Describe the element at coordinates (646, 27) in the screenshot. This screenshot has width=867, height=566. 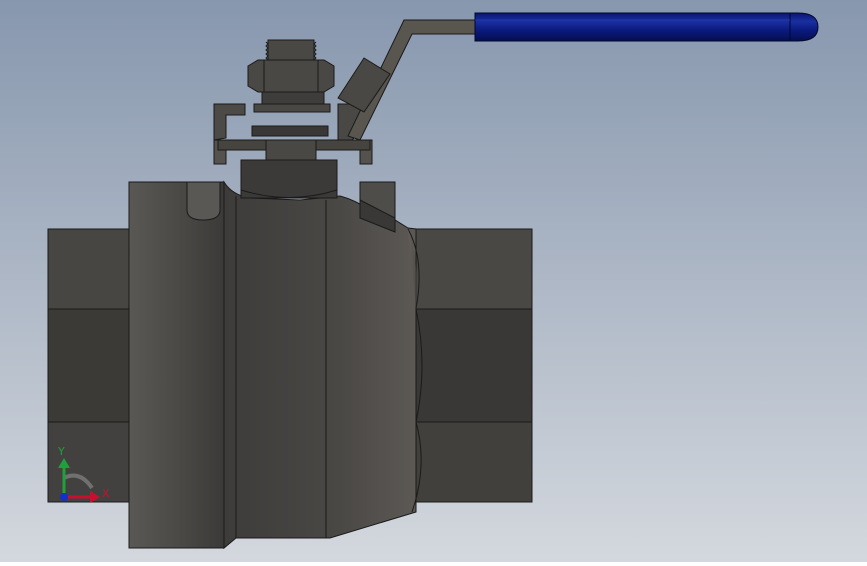
I see `lever-handle-grip` at that location.